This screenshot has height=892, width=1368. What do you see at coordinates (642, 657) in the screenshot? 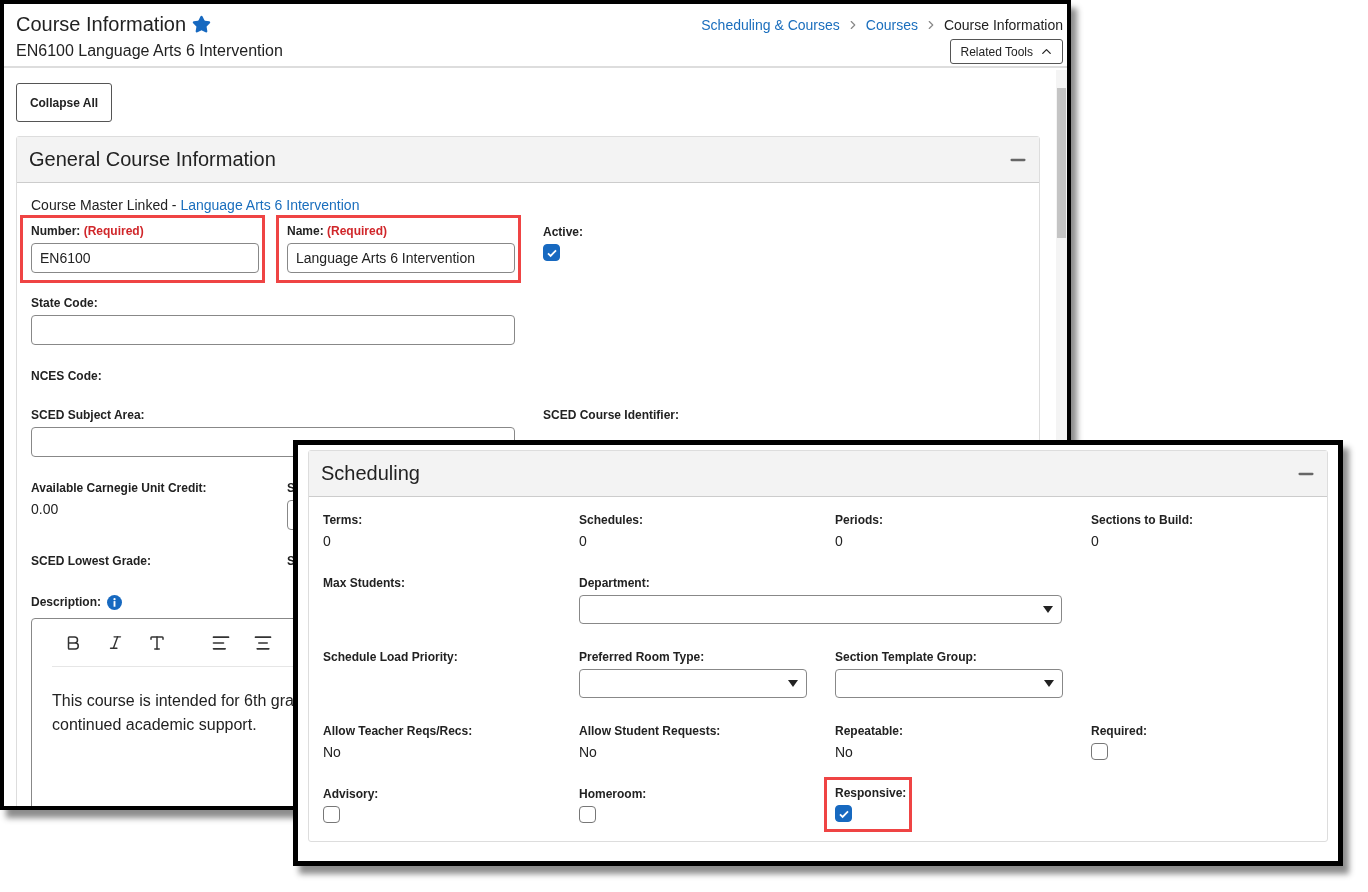
I see `field-label: Preferred Room Type:` at bounding box center [642, 657].